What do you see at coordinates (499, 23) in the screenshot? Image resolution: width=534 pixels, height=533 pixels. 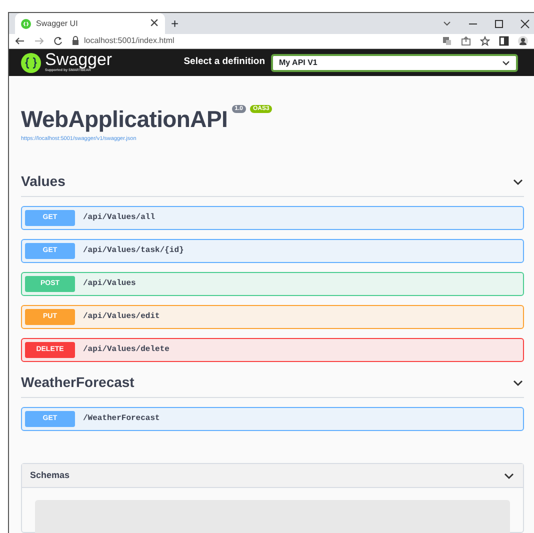 I see `maximize-icon` at bounding box center [499, 23].